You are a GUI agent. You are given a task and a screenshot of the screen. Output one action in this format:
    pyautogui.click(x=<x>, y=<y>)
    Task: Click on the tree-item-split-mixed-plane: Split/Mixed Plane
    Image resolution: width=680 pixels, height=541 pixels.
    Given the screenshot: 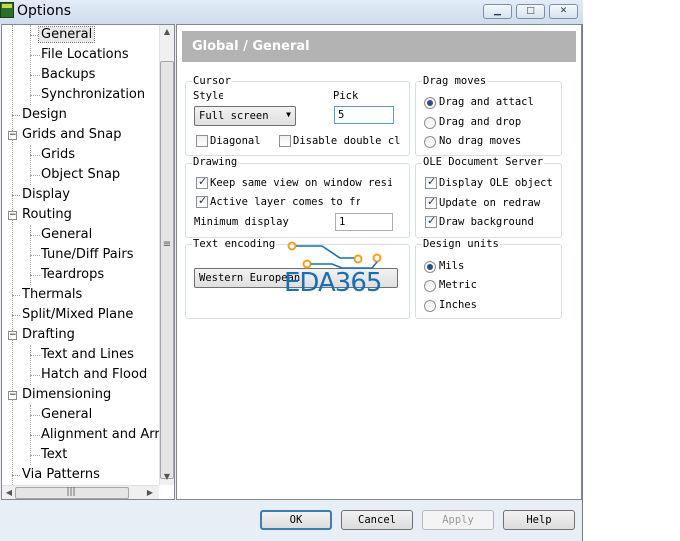 What is the action you would take?
    pyautogui.click(x=77, y=315)
    